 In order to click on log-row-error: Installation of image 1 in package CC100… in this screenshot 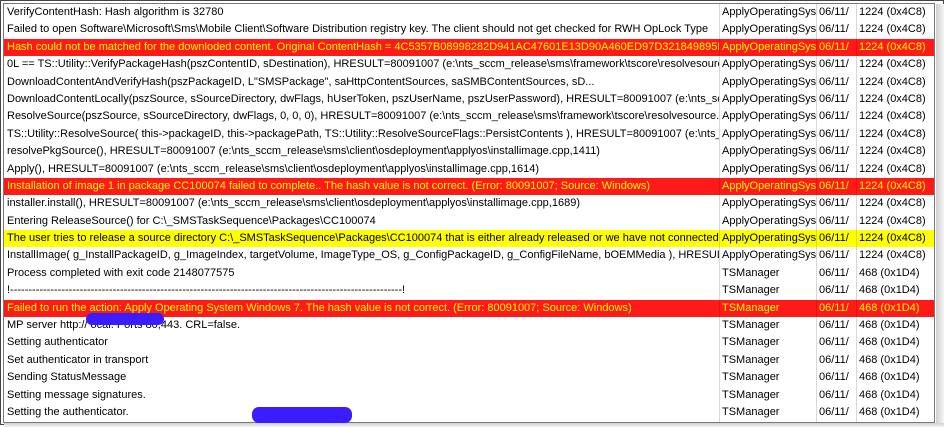, I will do `click(469, 186)`.